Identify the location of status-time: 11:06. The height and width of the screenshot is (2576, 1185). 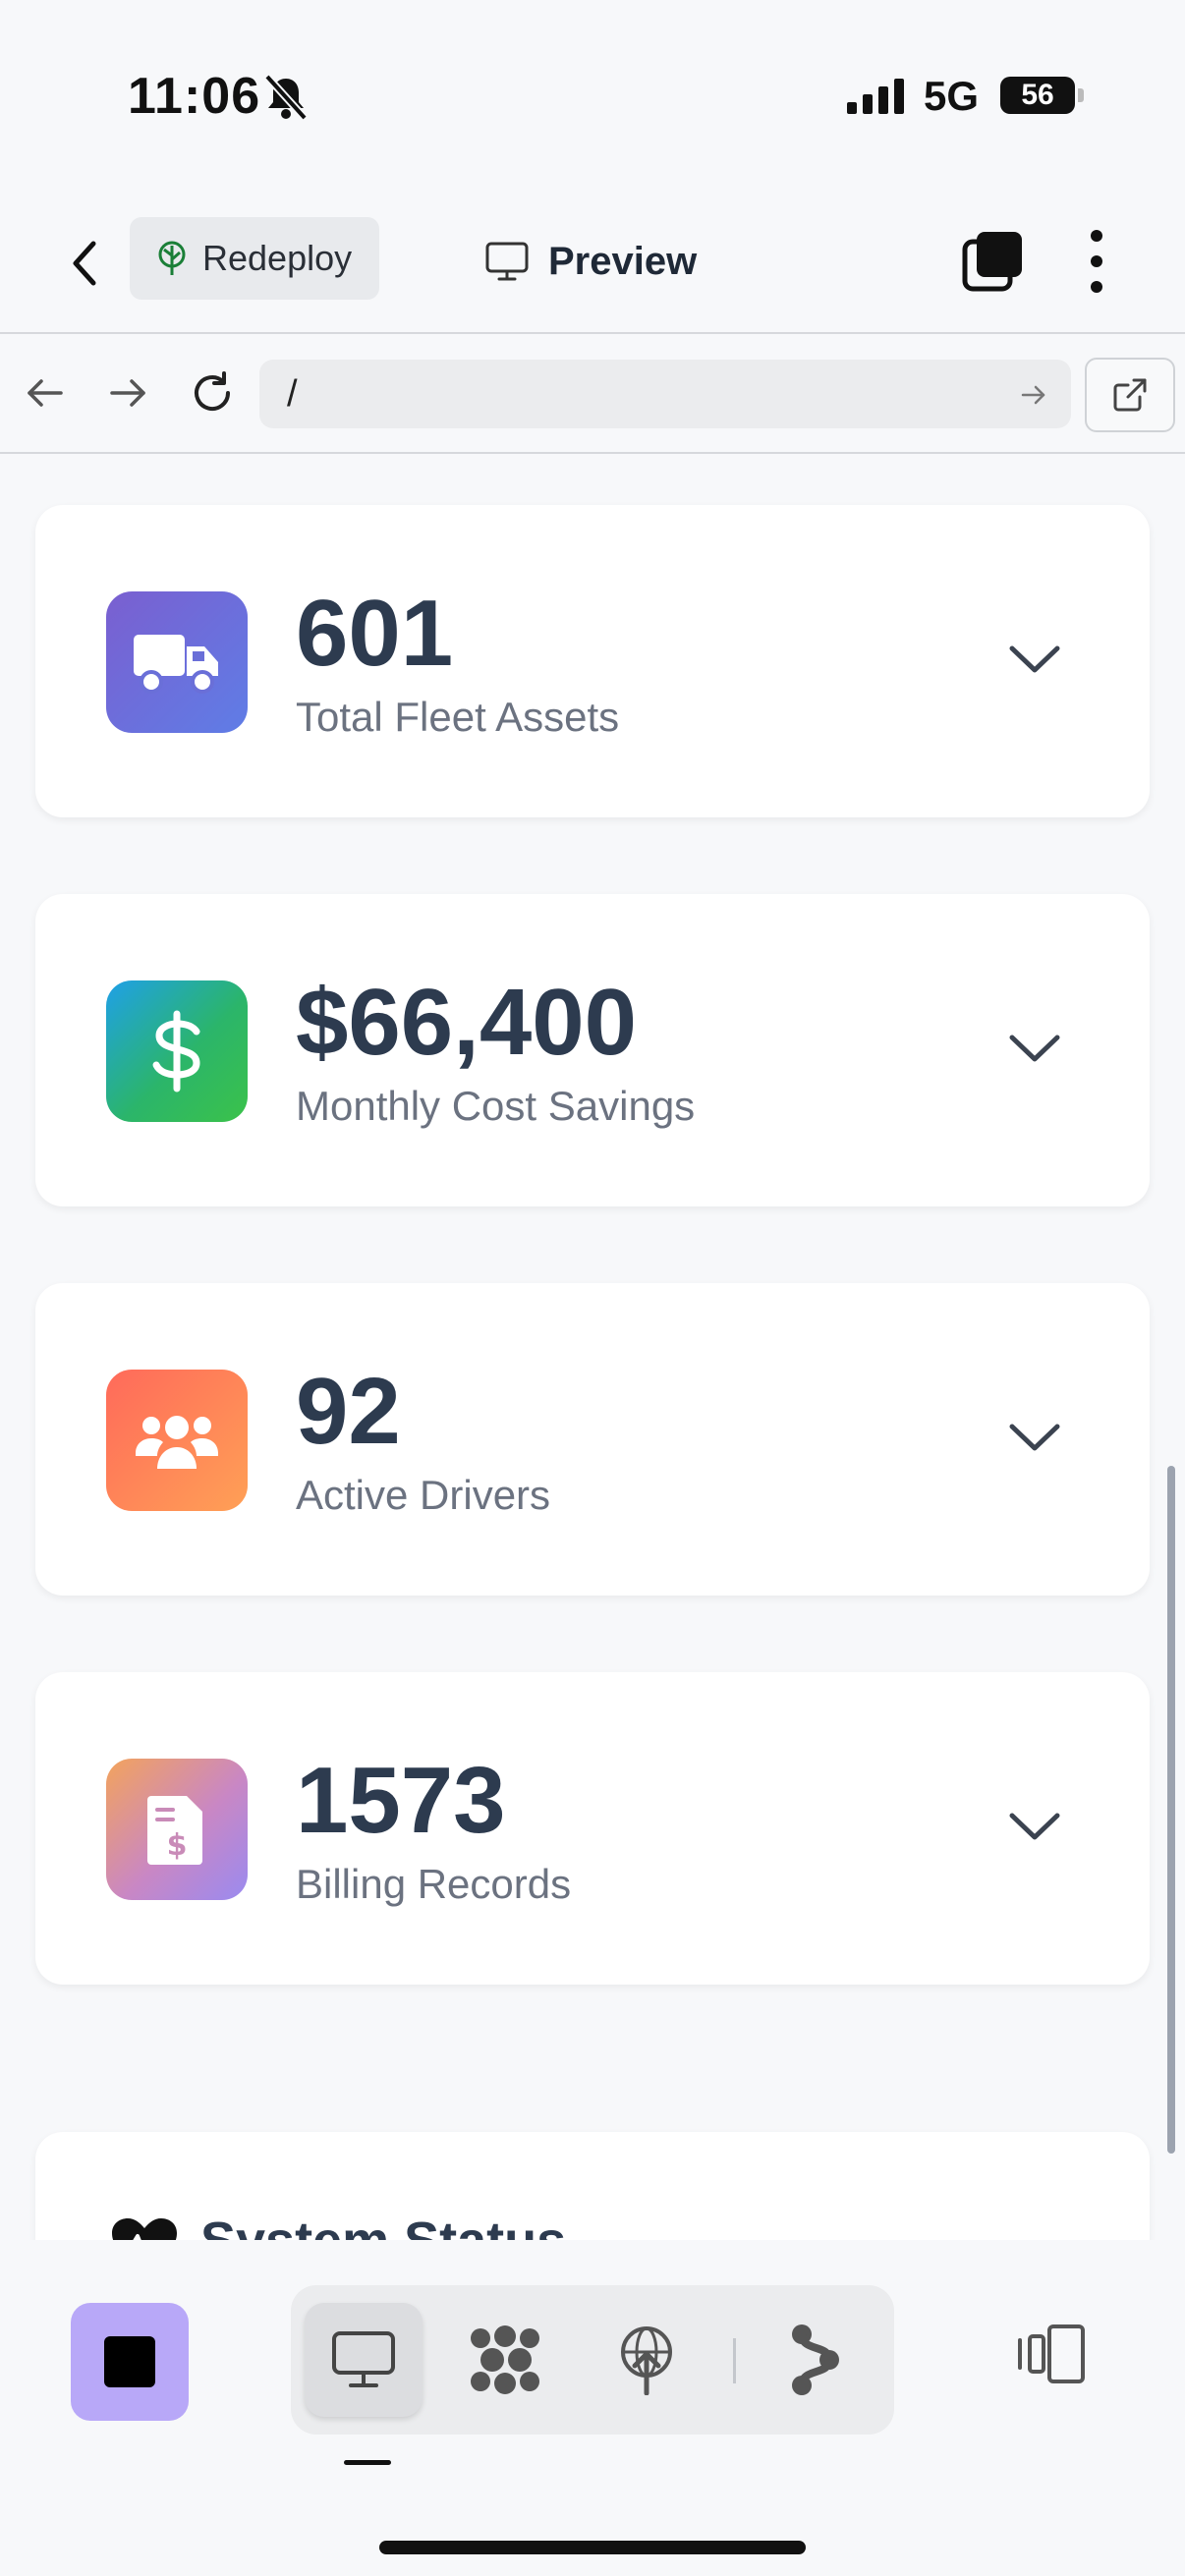
(195, 96).